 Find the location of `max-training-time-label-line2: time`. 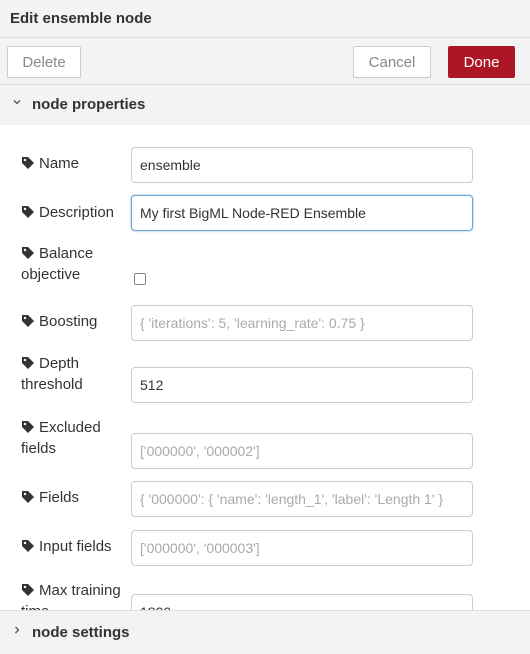

max-training-time-label-line2: time is located at coordinates (35, 606).